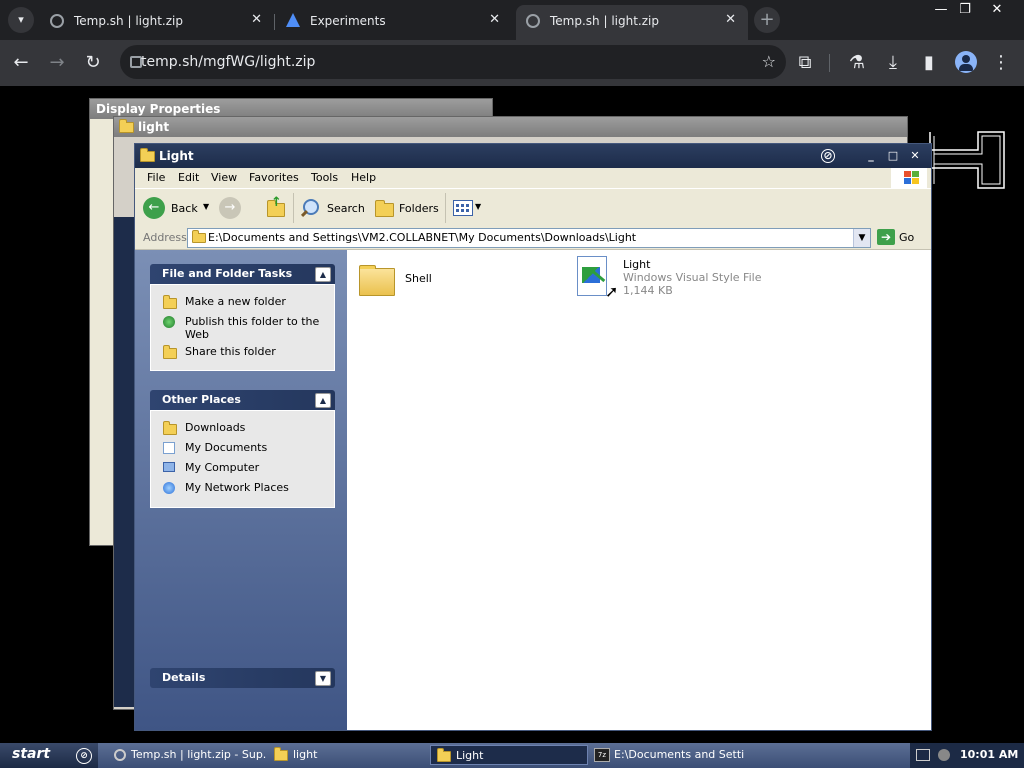 The width and height of the screenshot is (1024, 768). Describe the element at coordinates (363, 177) in the screenshot. I see `menu-help: Help` at that location.